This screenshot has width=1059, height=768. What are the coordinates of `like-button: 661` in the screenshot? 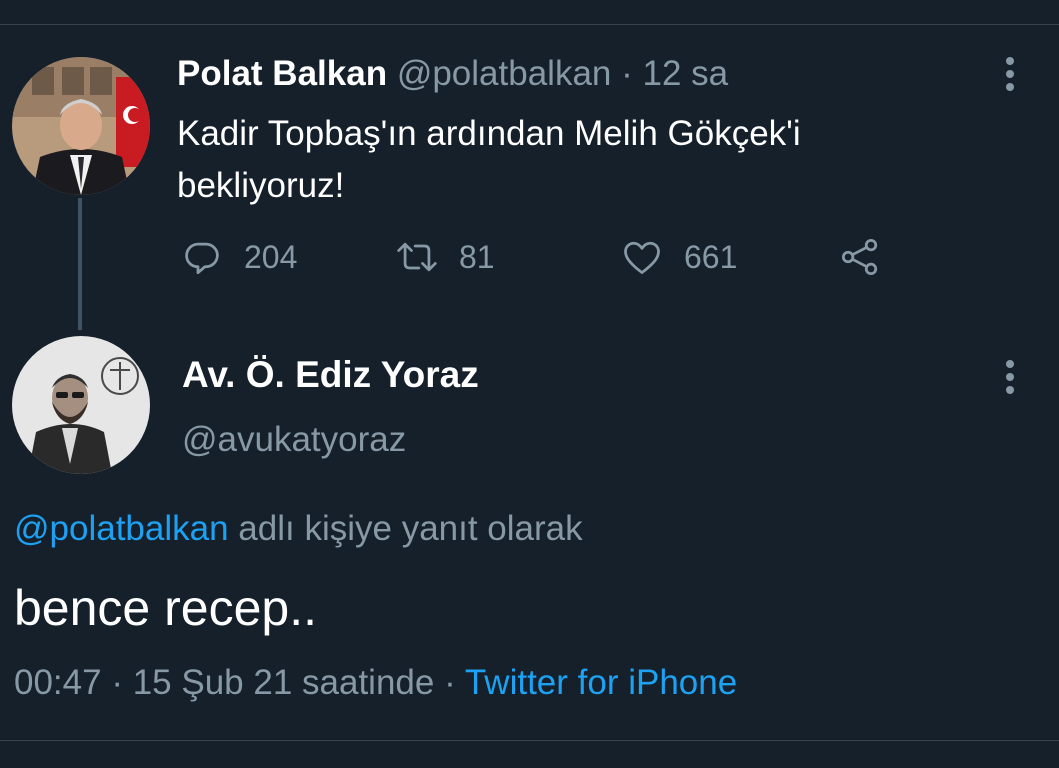 It's located at (678, 257).